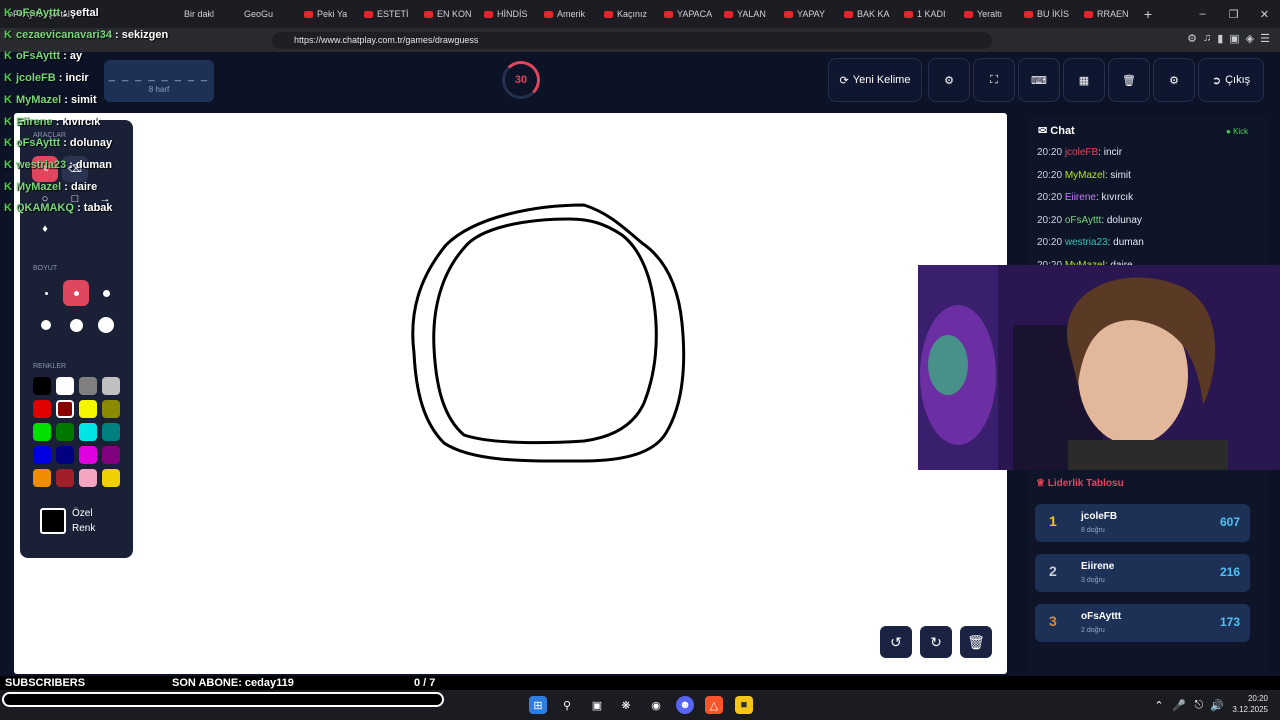 The height and width of the screenshot is (720, 1280). Describe the element at coordinates (448, 14) in the screenshot. I see `browser-tab: EN KON` at that location.